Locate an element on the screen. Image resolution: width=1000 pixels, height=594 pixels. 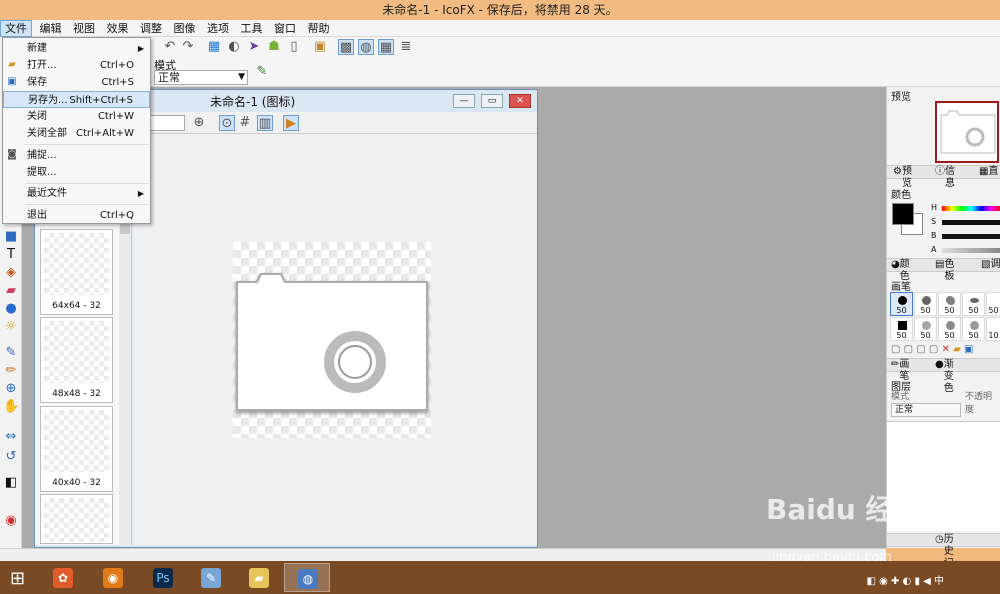
text-tool-icon: T is located at coordinates (11, 255).